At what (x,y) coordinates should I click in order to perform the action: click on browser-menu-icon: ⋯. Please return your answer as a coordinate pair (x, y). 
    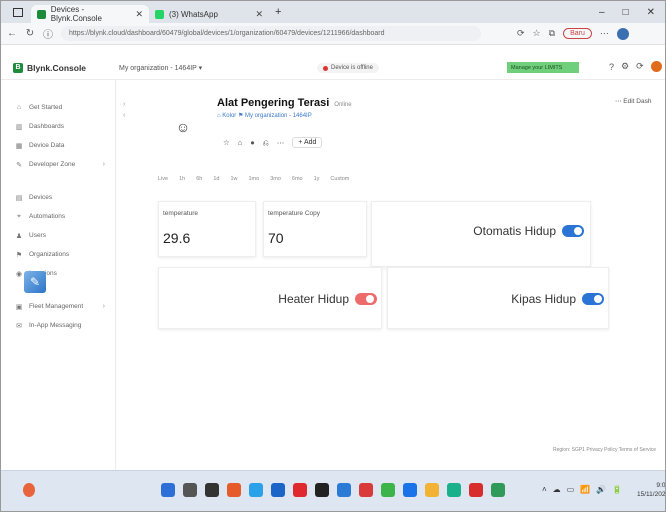
    Looking at the image, I should click on (604, 33).